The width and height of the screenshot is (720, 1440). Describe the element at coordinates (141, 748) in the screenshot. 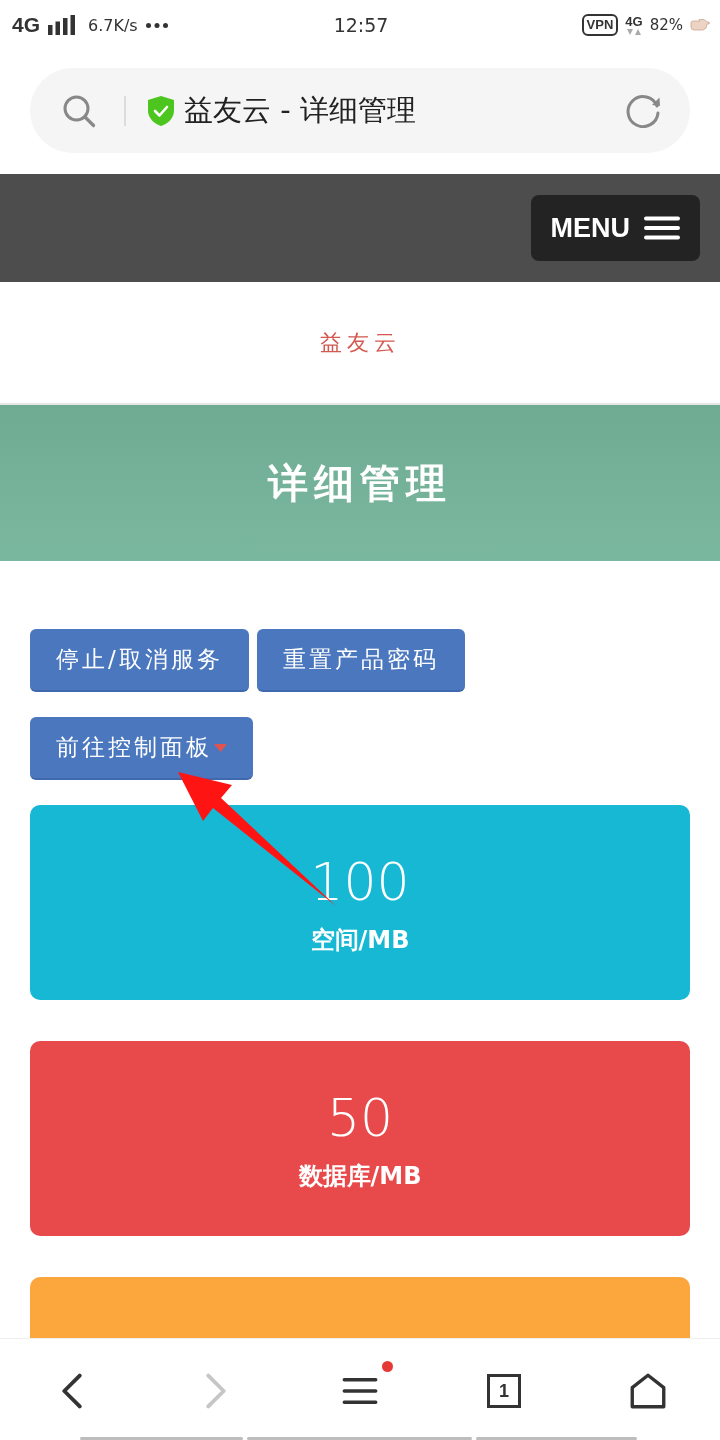

I see `control-panel-dropdown: 前往控制面板` at that location.